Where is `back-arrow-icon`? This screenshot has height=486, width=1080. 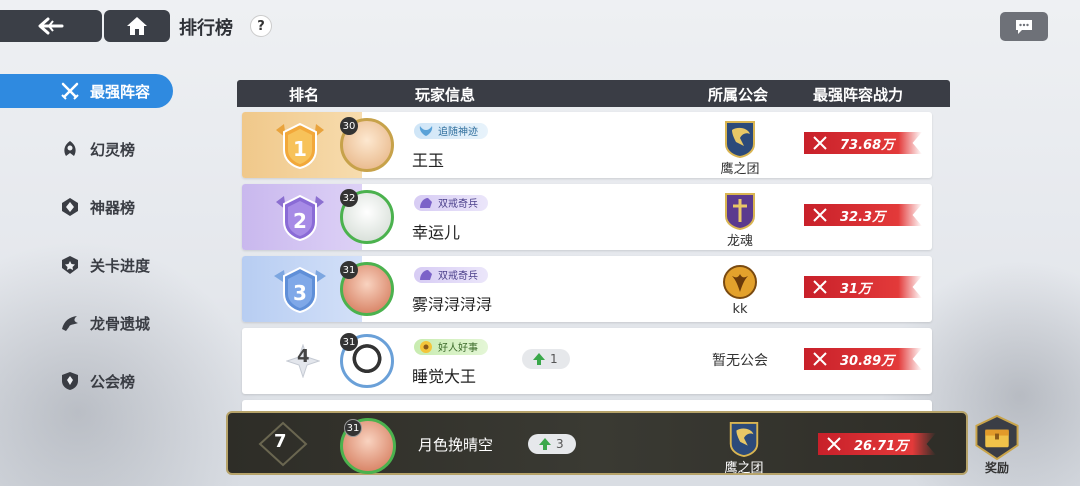 back-arrow-icon is located at coordinates (51, 26).